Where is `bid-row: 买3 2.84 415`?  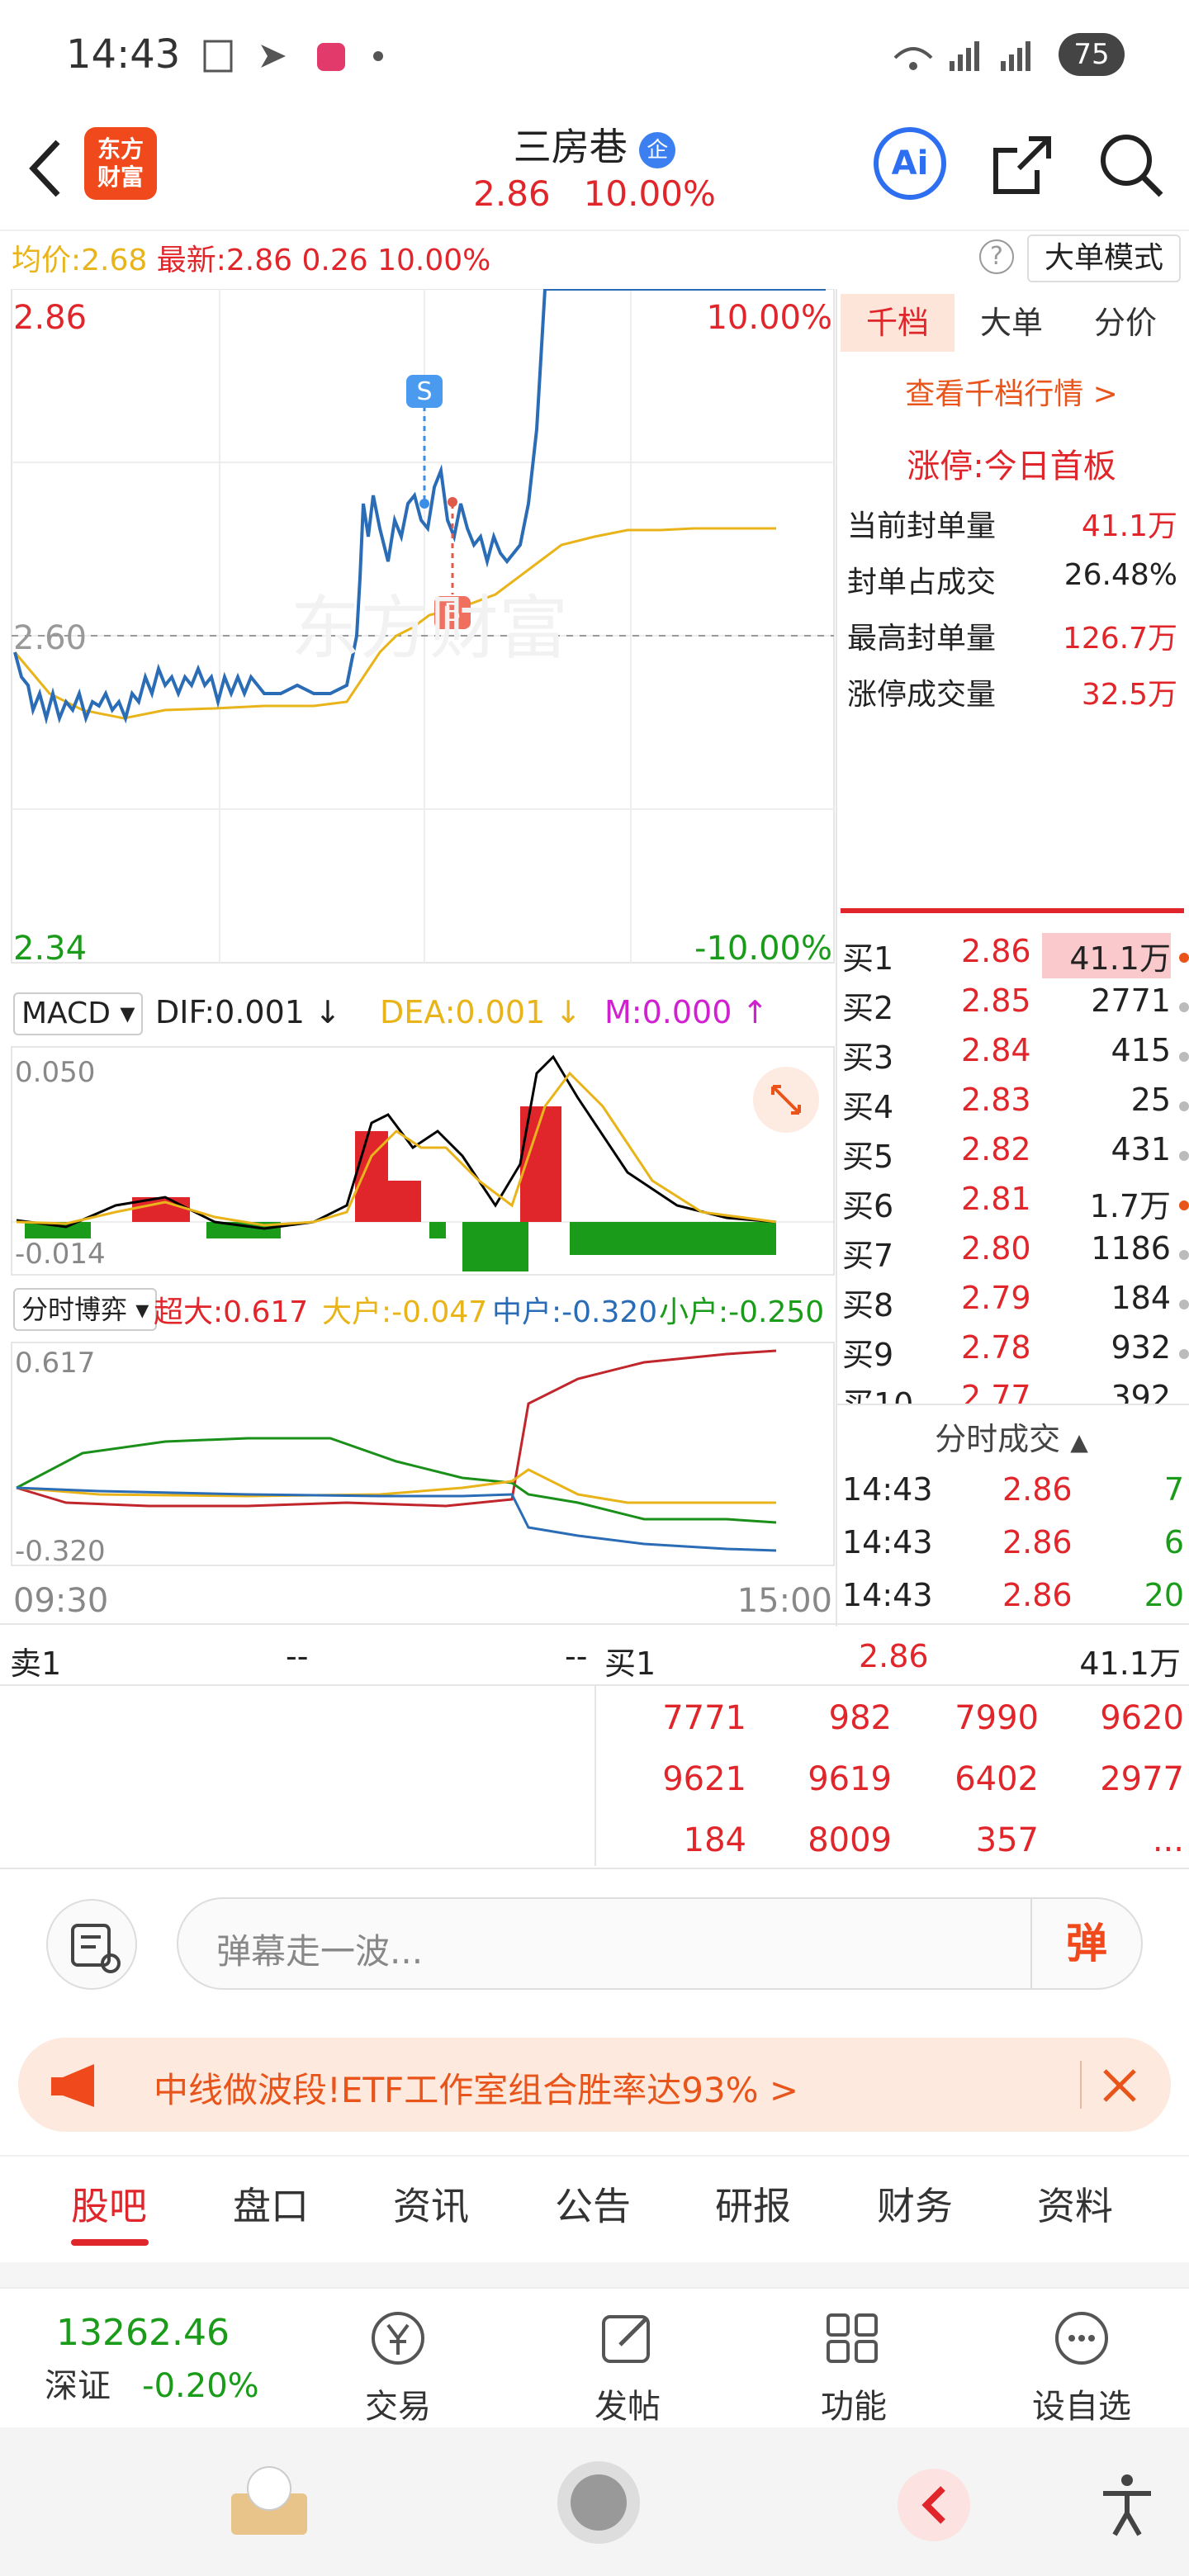 bid-row: 买3 2.84 415 is located at coordinates (1015, 1057).